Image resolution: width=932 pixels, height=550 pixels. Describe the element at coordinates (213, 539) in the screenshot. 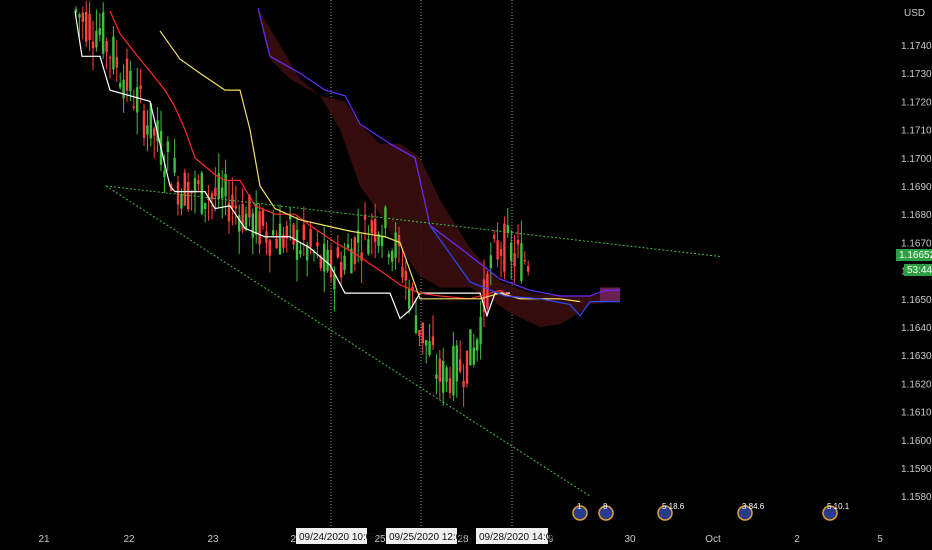

I see `x-tick-label: 23` at that location.